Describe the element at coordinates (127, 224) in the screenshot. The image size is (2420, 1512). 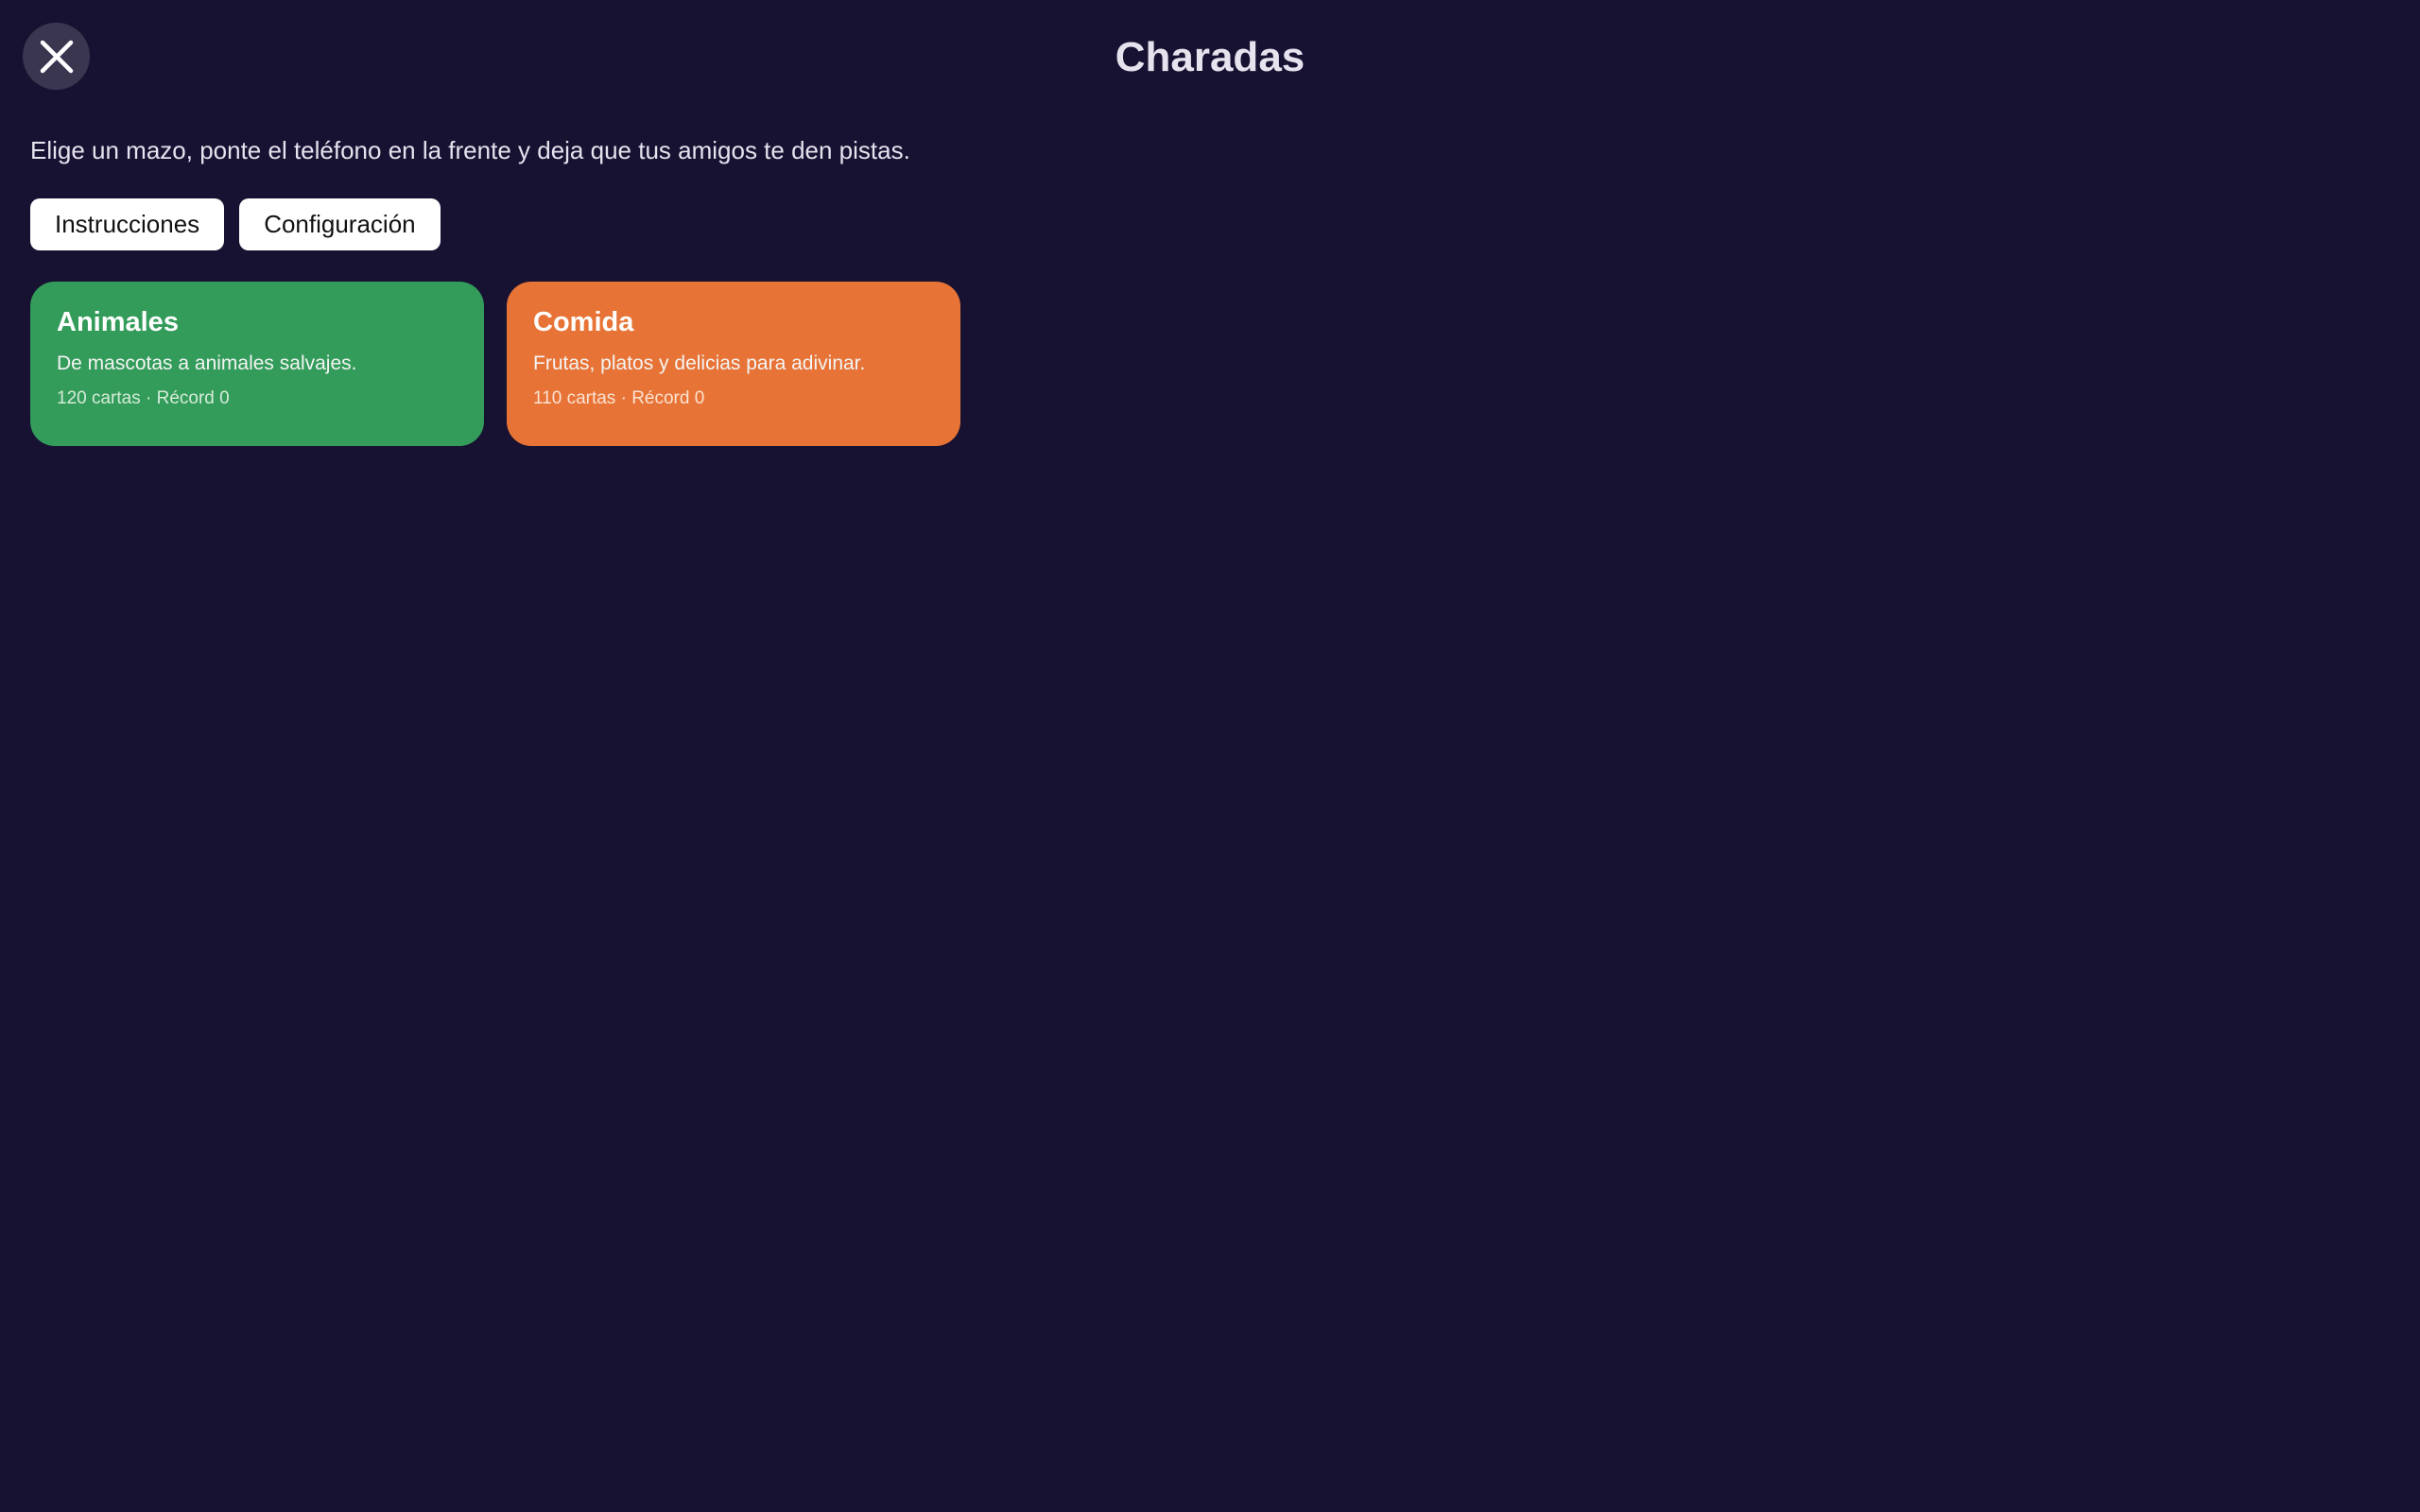
I see `instructions-button: Instrucciones` at that location.